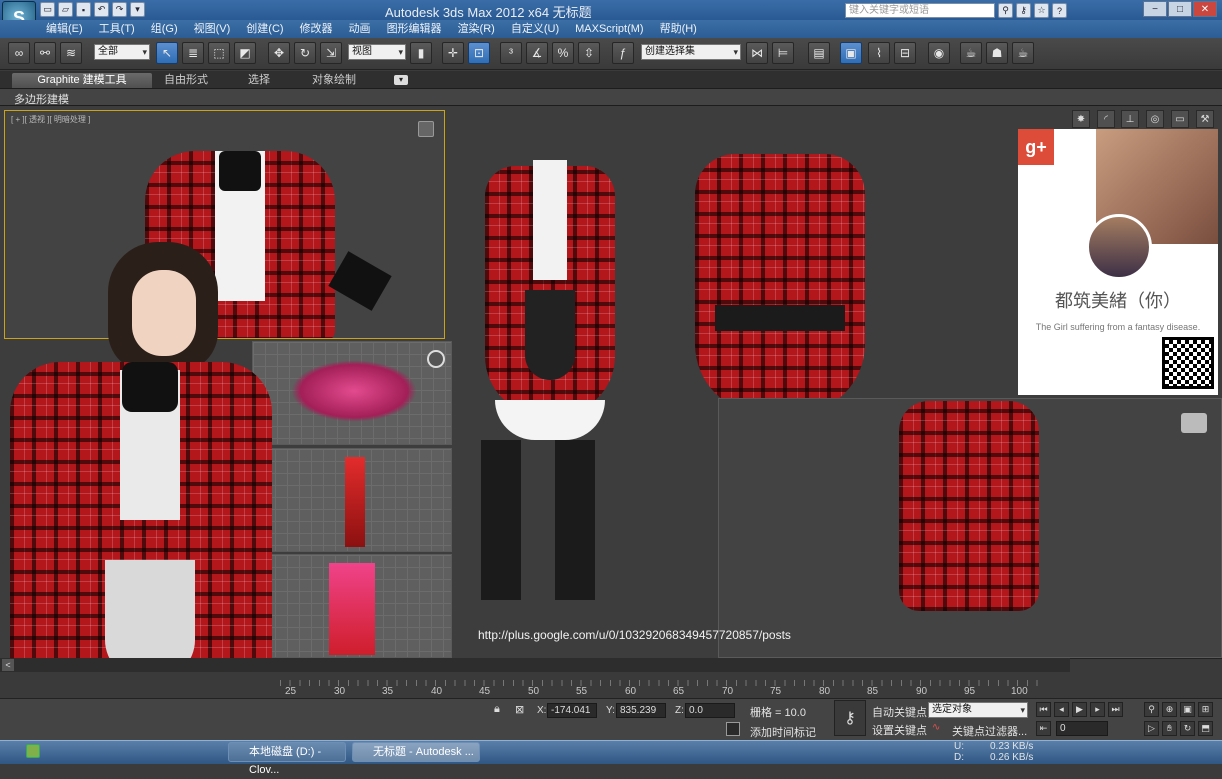  I want to click on percent-snap-icon: %, so click(563, 53).